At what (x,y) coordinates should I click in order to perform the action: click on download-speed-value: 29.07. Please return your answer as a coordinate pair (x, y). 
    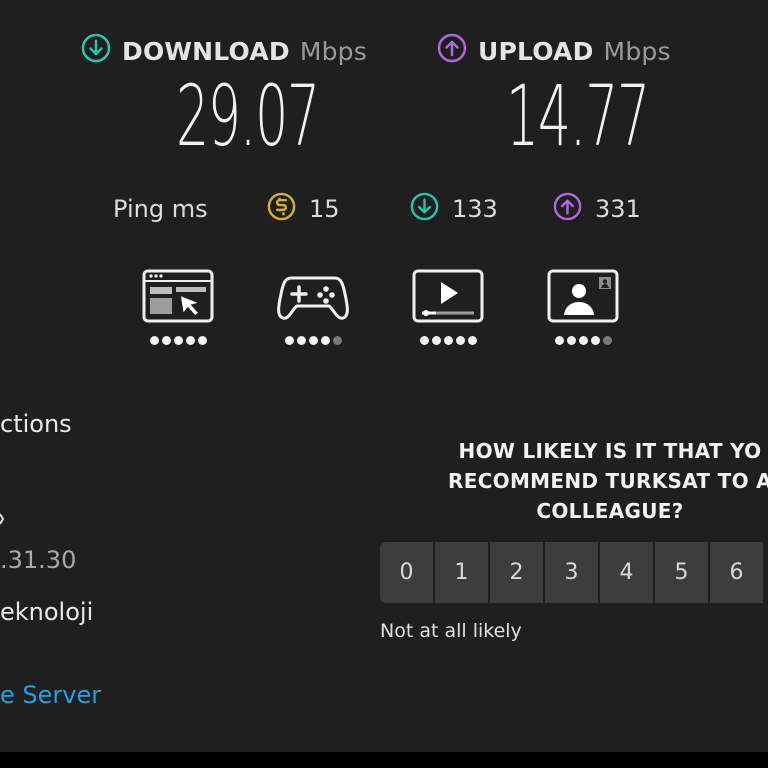
    Looking at the image, I should click on (248, 116).